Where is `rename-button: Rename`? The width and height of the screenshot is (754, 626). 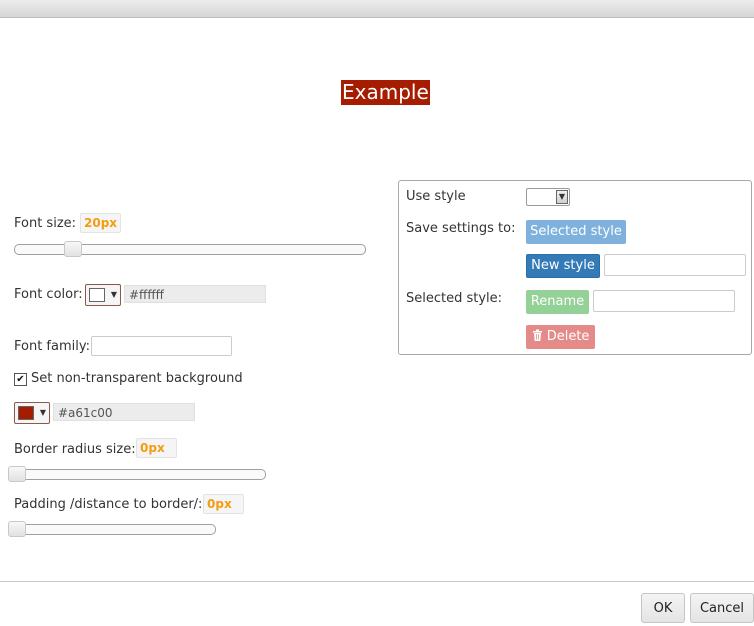 rename-button: Rename is located at coordinates (557, 302).